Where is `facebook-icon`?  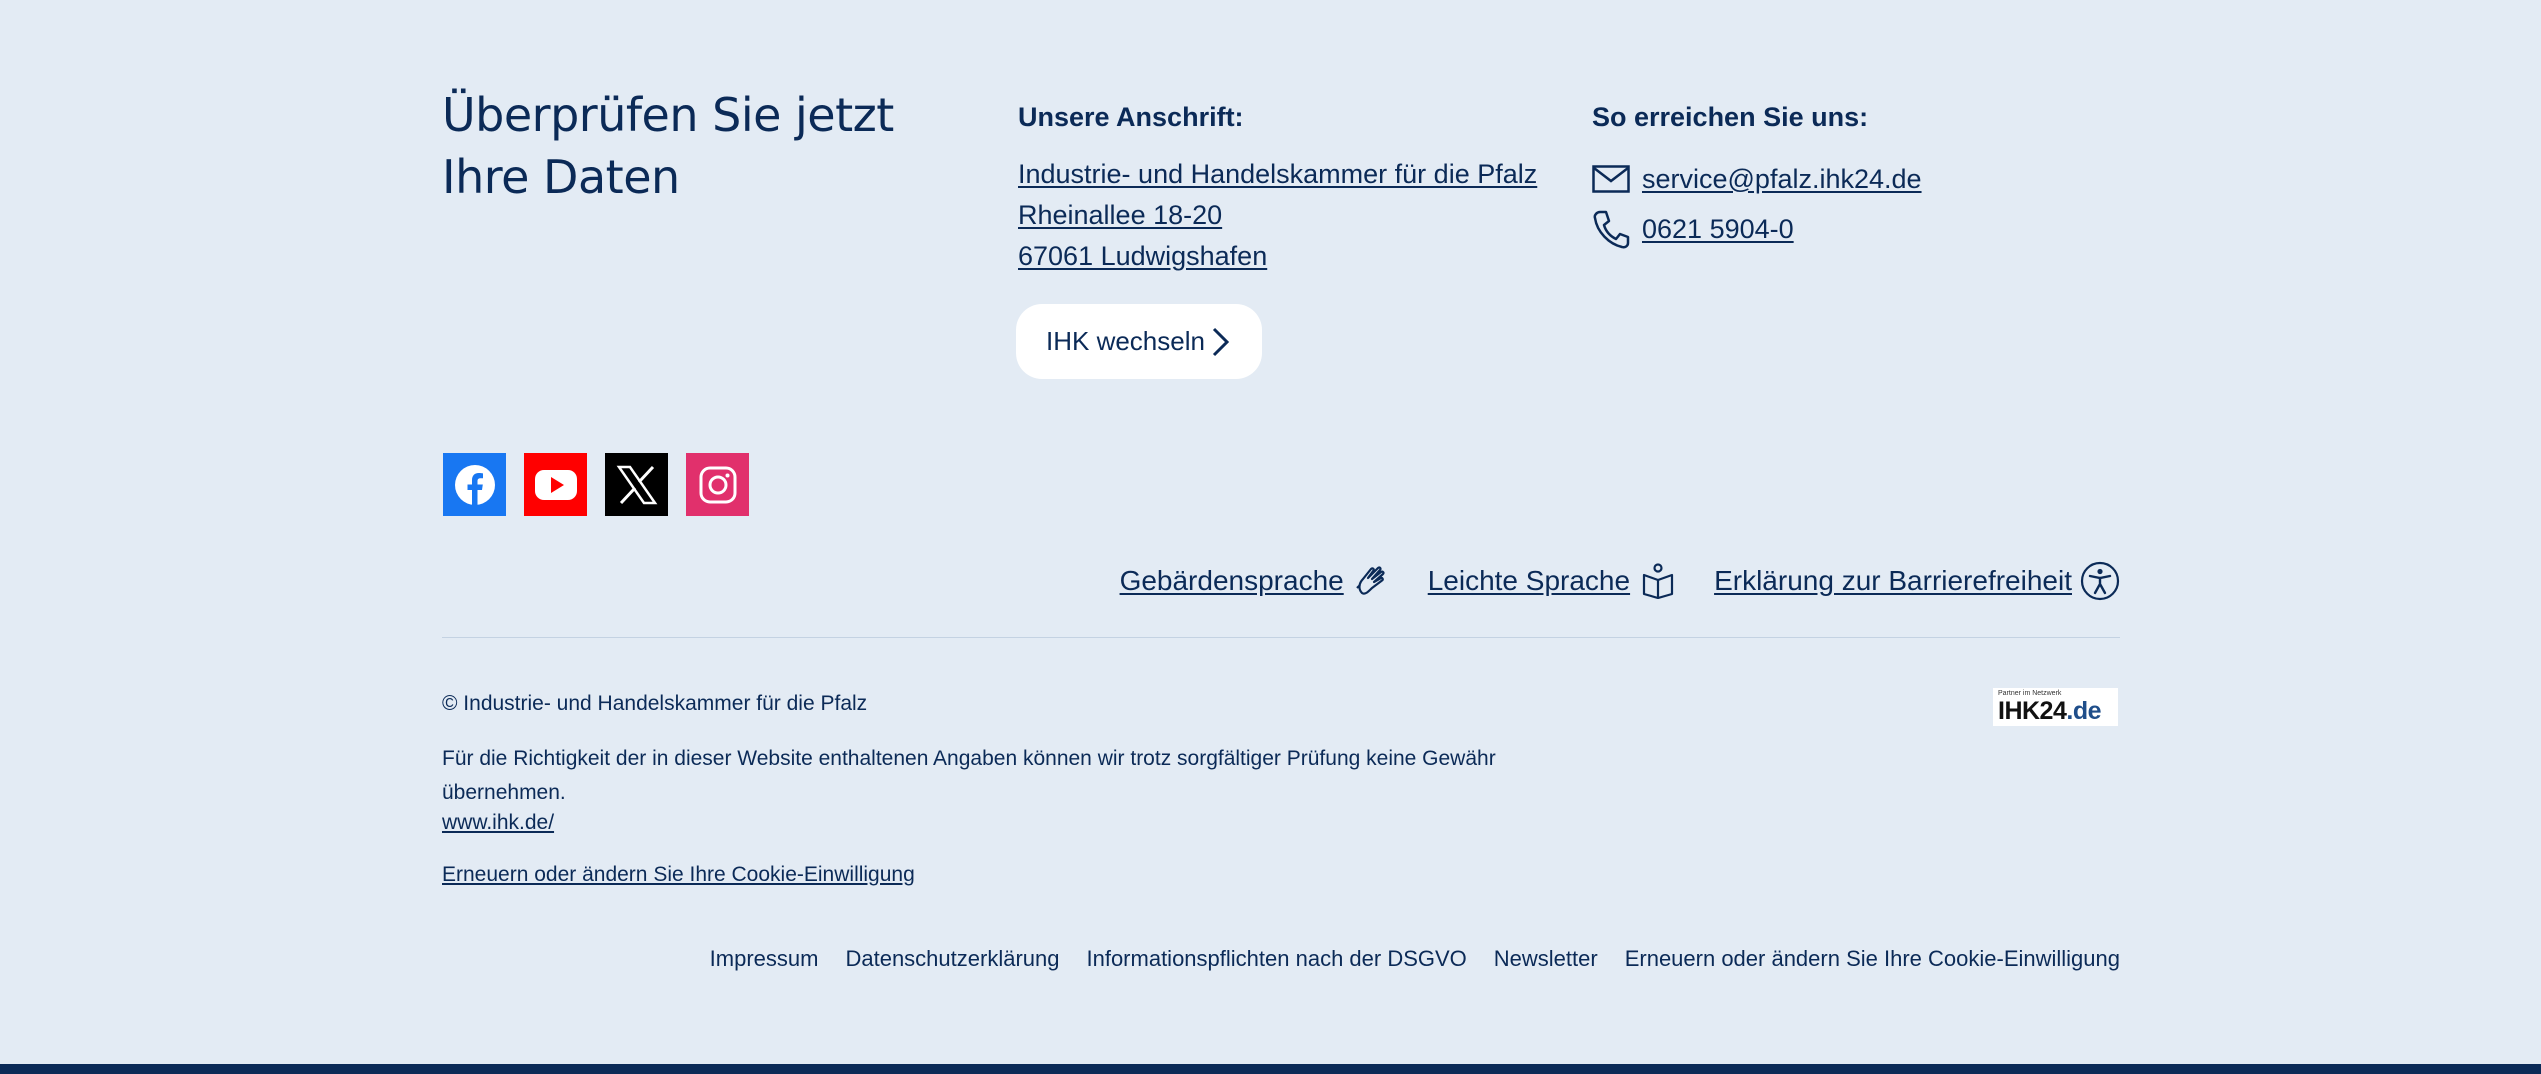 facebook-icon is located at coordinates (474, 484).